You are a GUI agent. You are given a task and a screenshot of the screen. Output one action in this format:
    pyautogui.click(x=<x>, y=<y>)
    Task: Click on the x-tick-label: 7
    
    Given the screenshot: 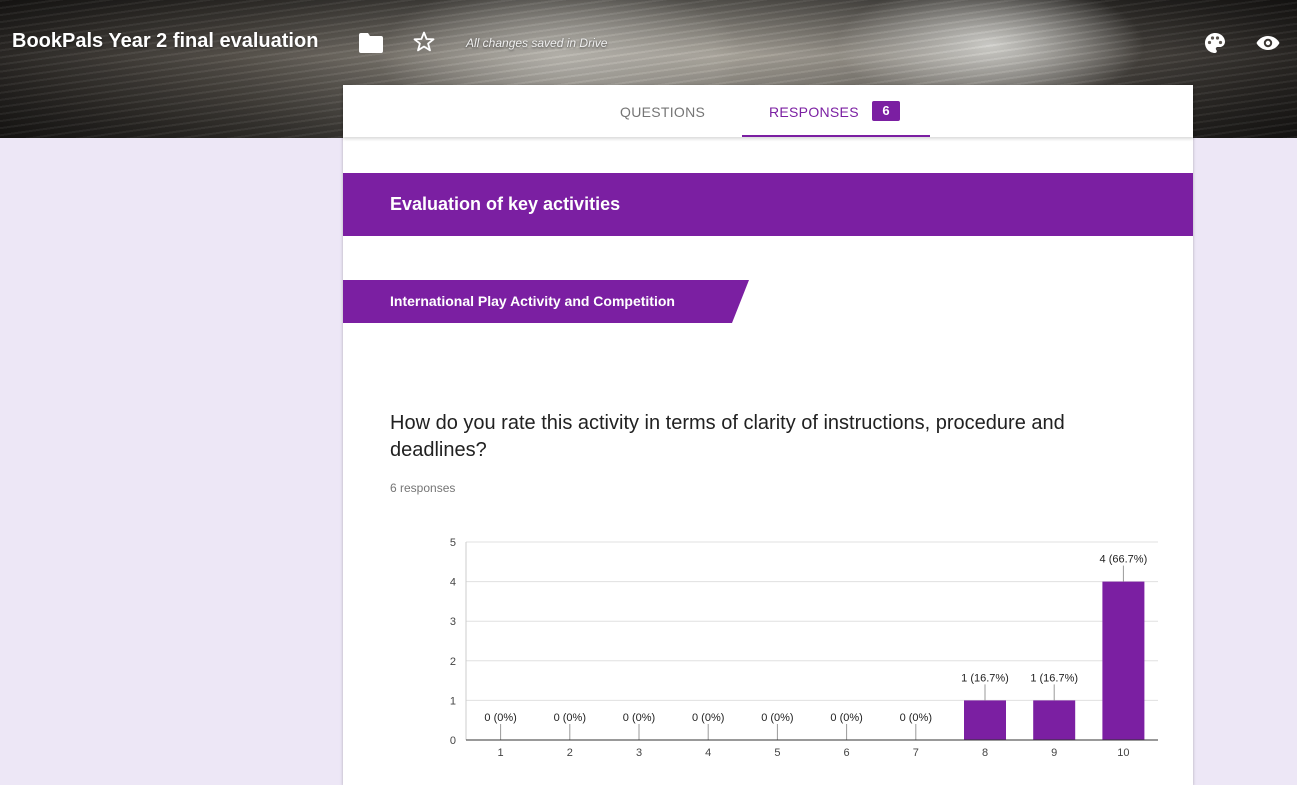 What is the action you would take?
    pyautogui.click(x=916, y=753)
    